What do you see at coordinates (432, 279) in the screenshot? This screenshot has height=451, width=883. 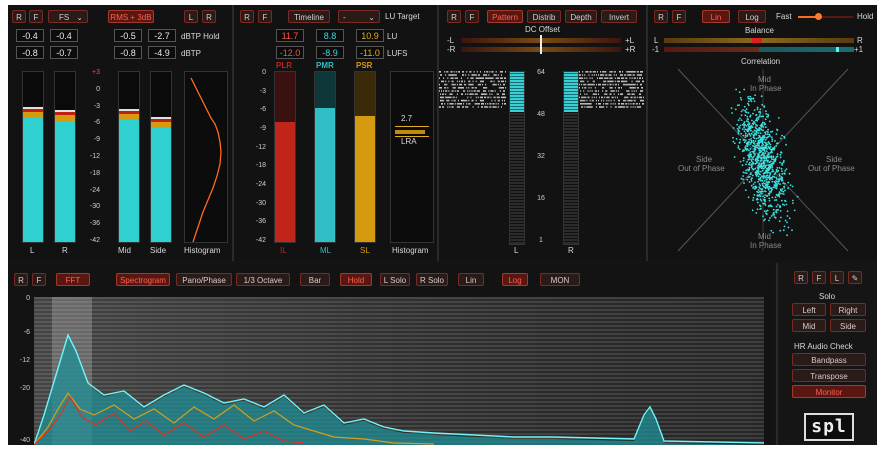 I see `spectrum-button-r-solo: R Solo` at bounding box center [432, 279].